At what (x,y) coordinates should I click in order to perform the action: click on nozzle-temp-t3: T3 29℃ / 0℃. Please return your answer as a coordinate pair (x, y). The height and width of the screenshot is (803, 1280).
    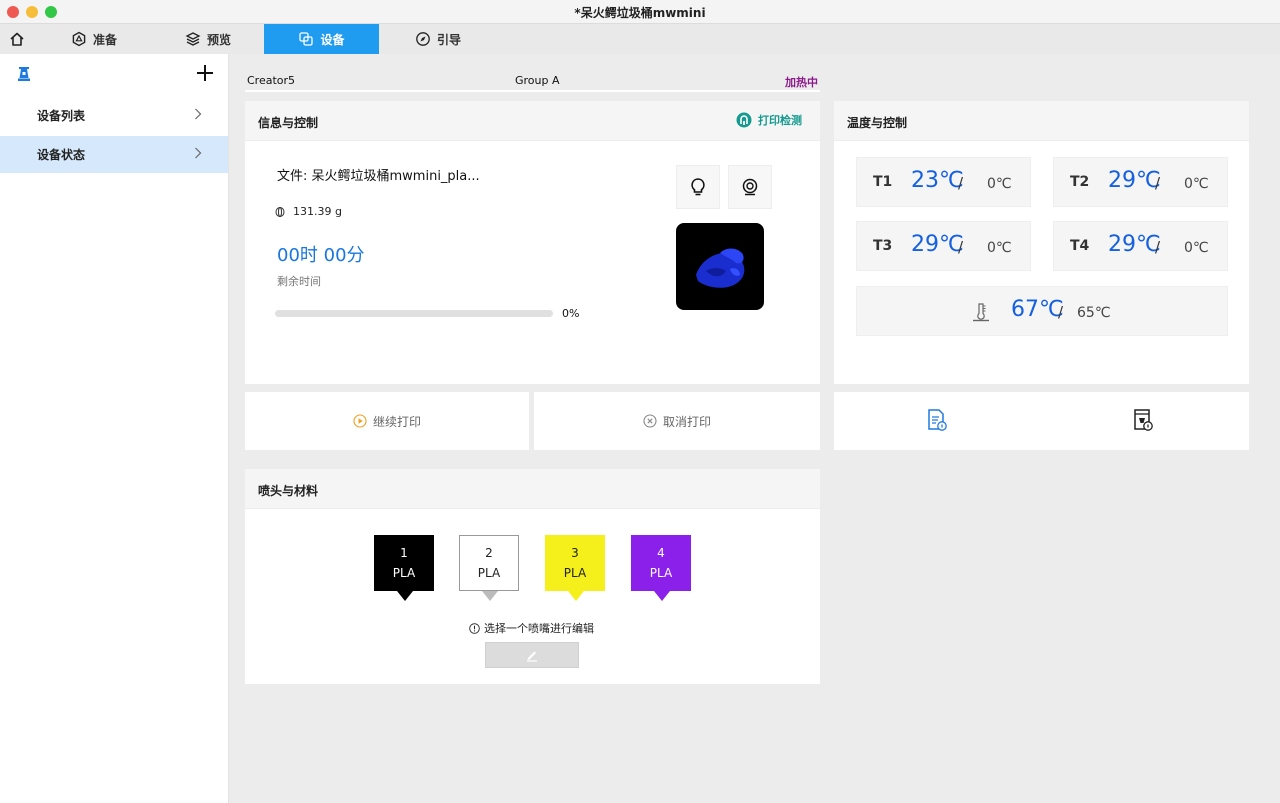
    Looking at the image, I should click on (943, 246).